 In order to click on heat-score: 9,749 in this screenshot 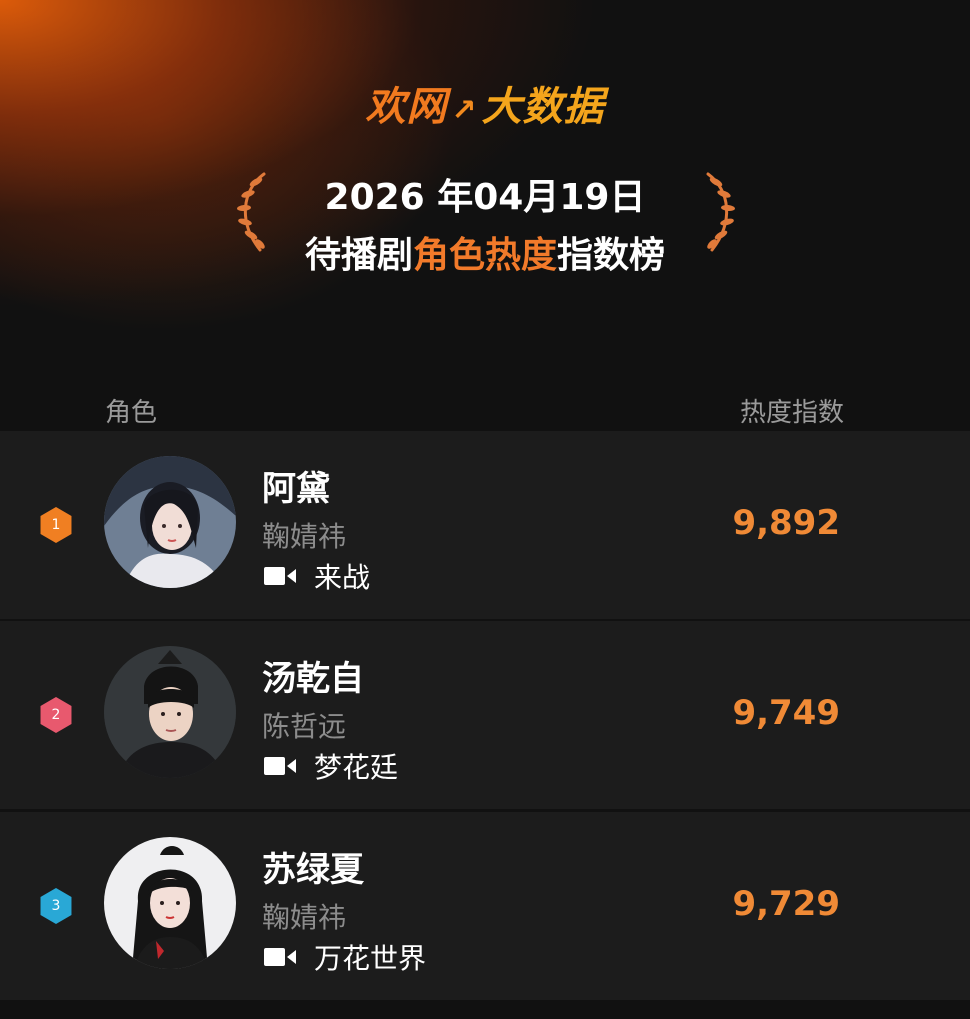, I will do `click(786, 713)`.